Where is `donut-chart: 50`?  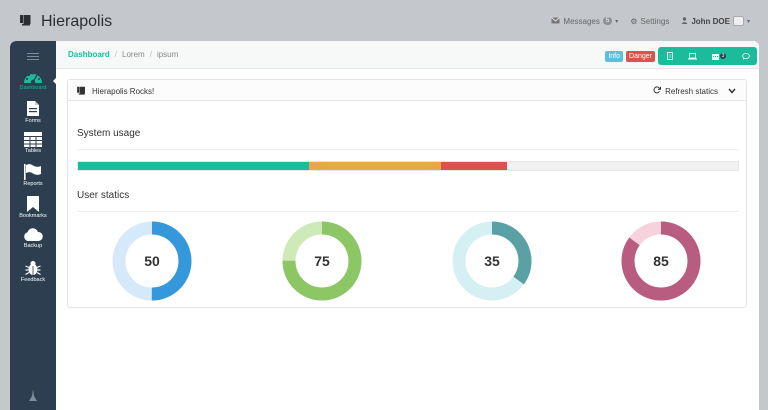
donut-chart: 50 is located at coordinates (152, 261).